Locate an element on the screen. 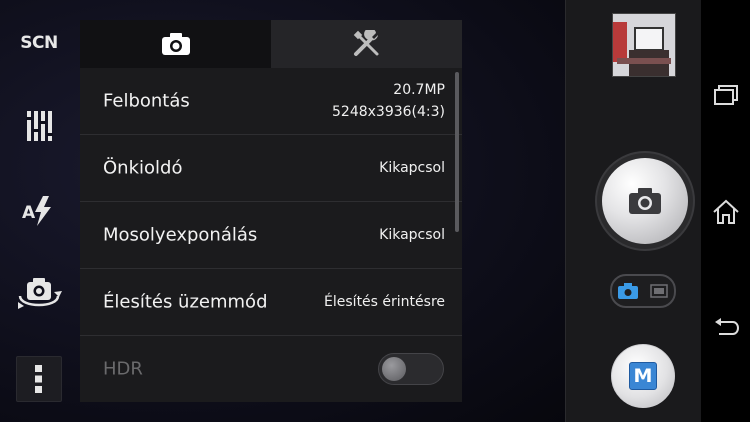  system-nav-bar is located at coordinates (725, 211).